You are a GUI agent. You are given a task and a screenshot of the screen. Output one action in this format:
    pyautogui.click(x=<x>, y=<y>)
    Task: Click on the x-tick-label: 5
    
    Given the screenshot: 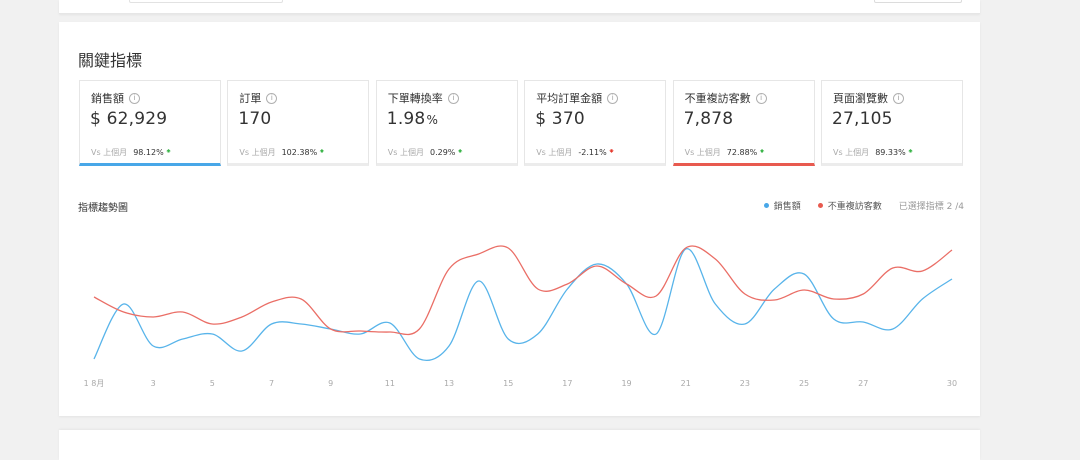 What is the action you would take?
    pyautogui.click(x=212, y=383)
    